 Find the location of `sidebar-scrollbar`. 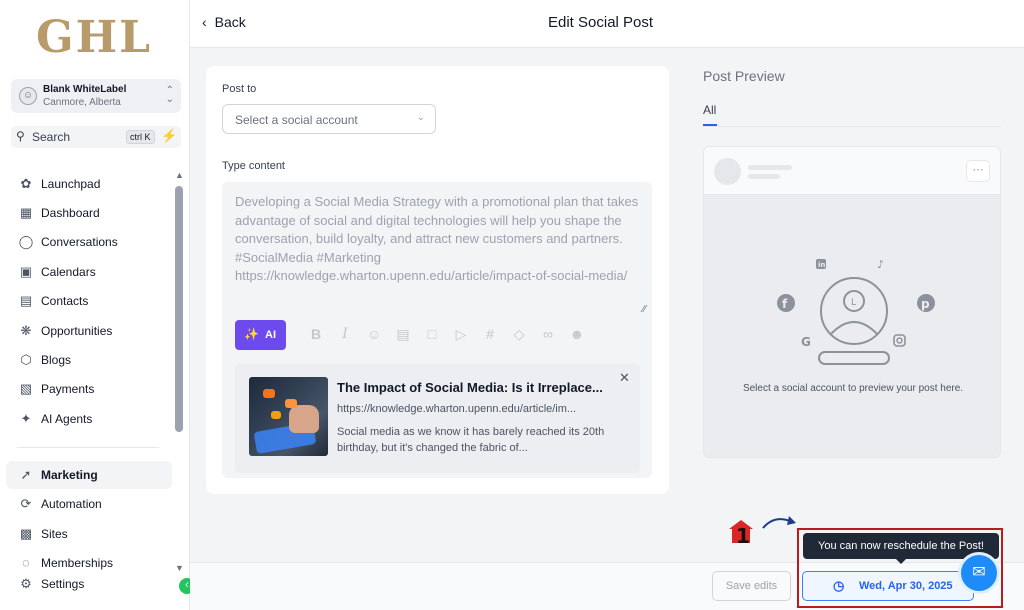

sidebar-scrollbar is located at coordinates (179, 309).